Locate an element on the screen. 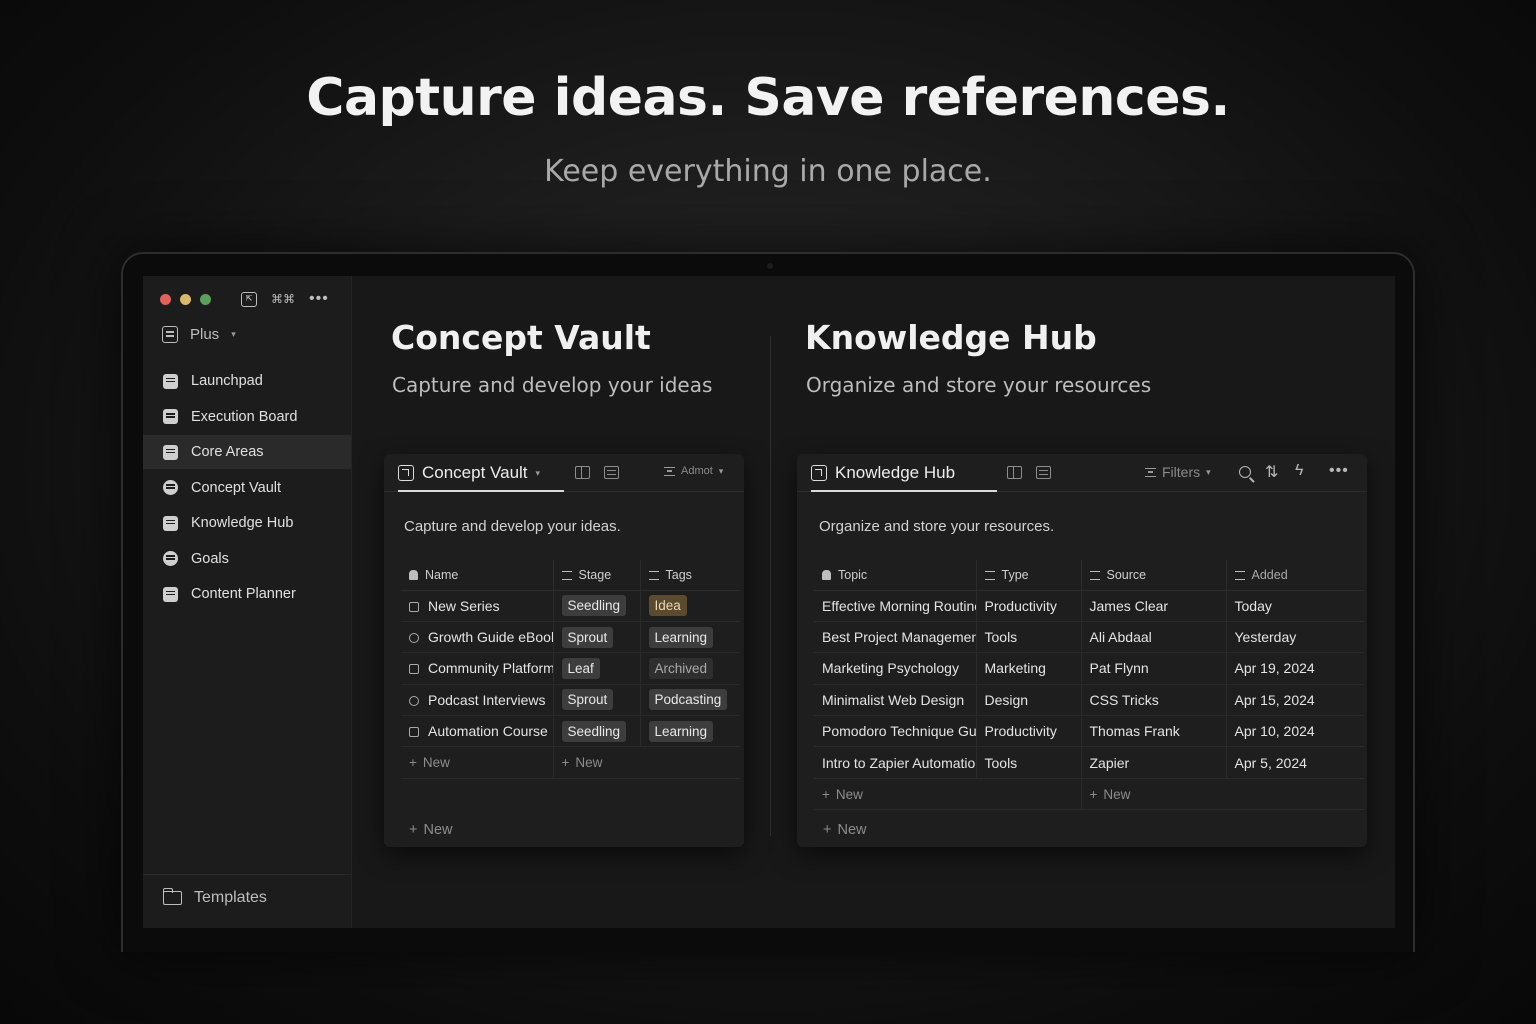  concept-vault-header: Concept Vault ▾ Admot ▾ is located at coordinates (564, 473).